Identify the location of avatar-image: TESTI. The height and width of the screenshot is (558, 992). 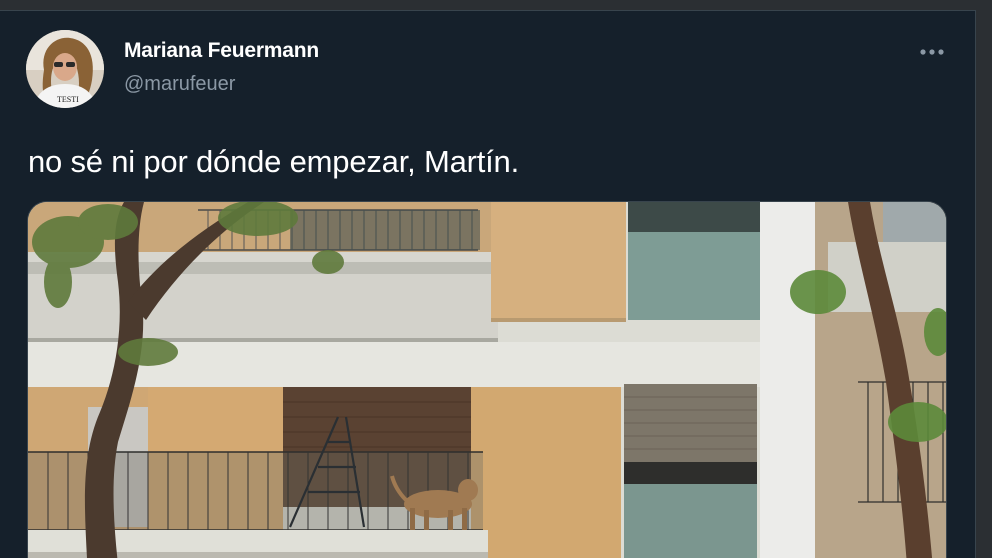
(65, 69).